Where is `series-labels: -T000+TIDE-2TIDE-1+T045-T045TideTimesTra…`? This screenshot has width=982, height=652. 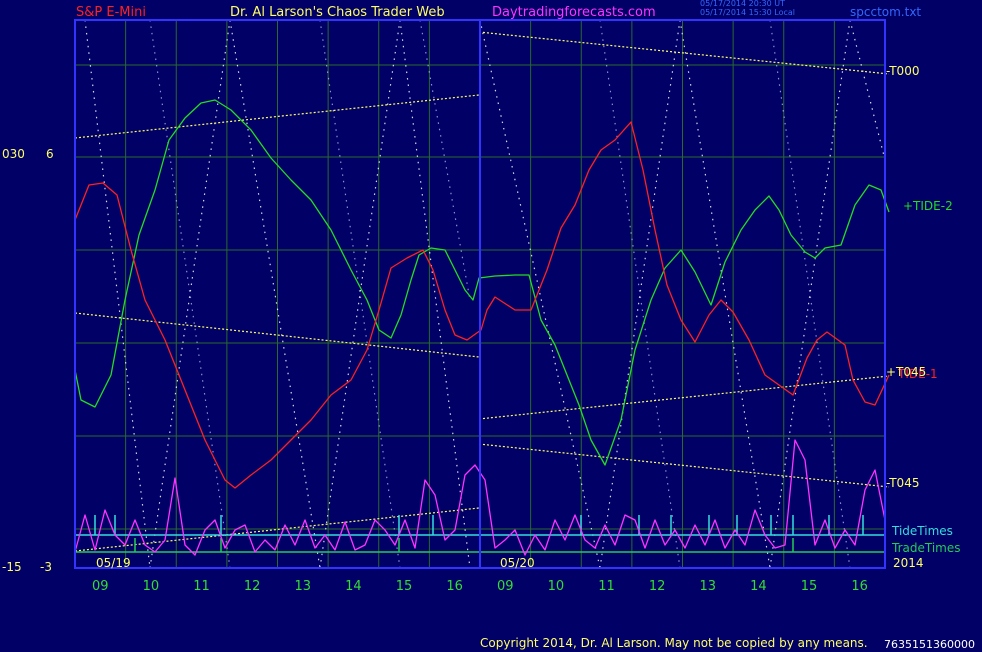 series-labels: -T000+TIDE-2TIDE-1+T045-T045TideTimesTra… is located at coordinates (923, 309).